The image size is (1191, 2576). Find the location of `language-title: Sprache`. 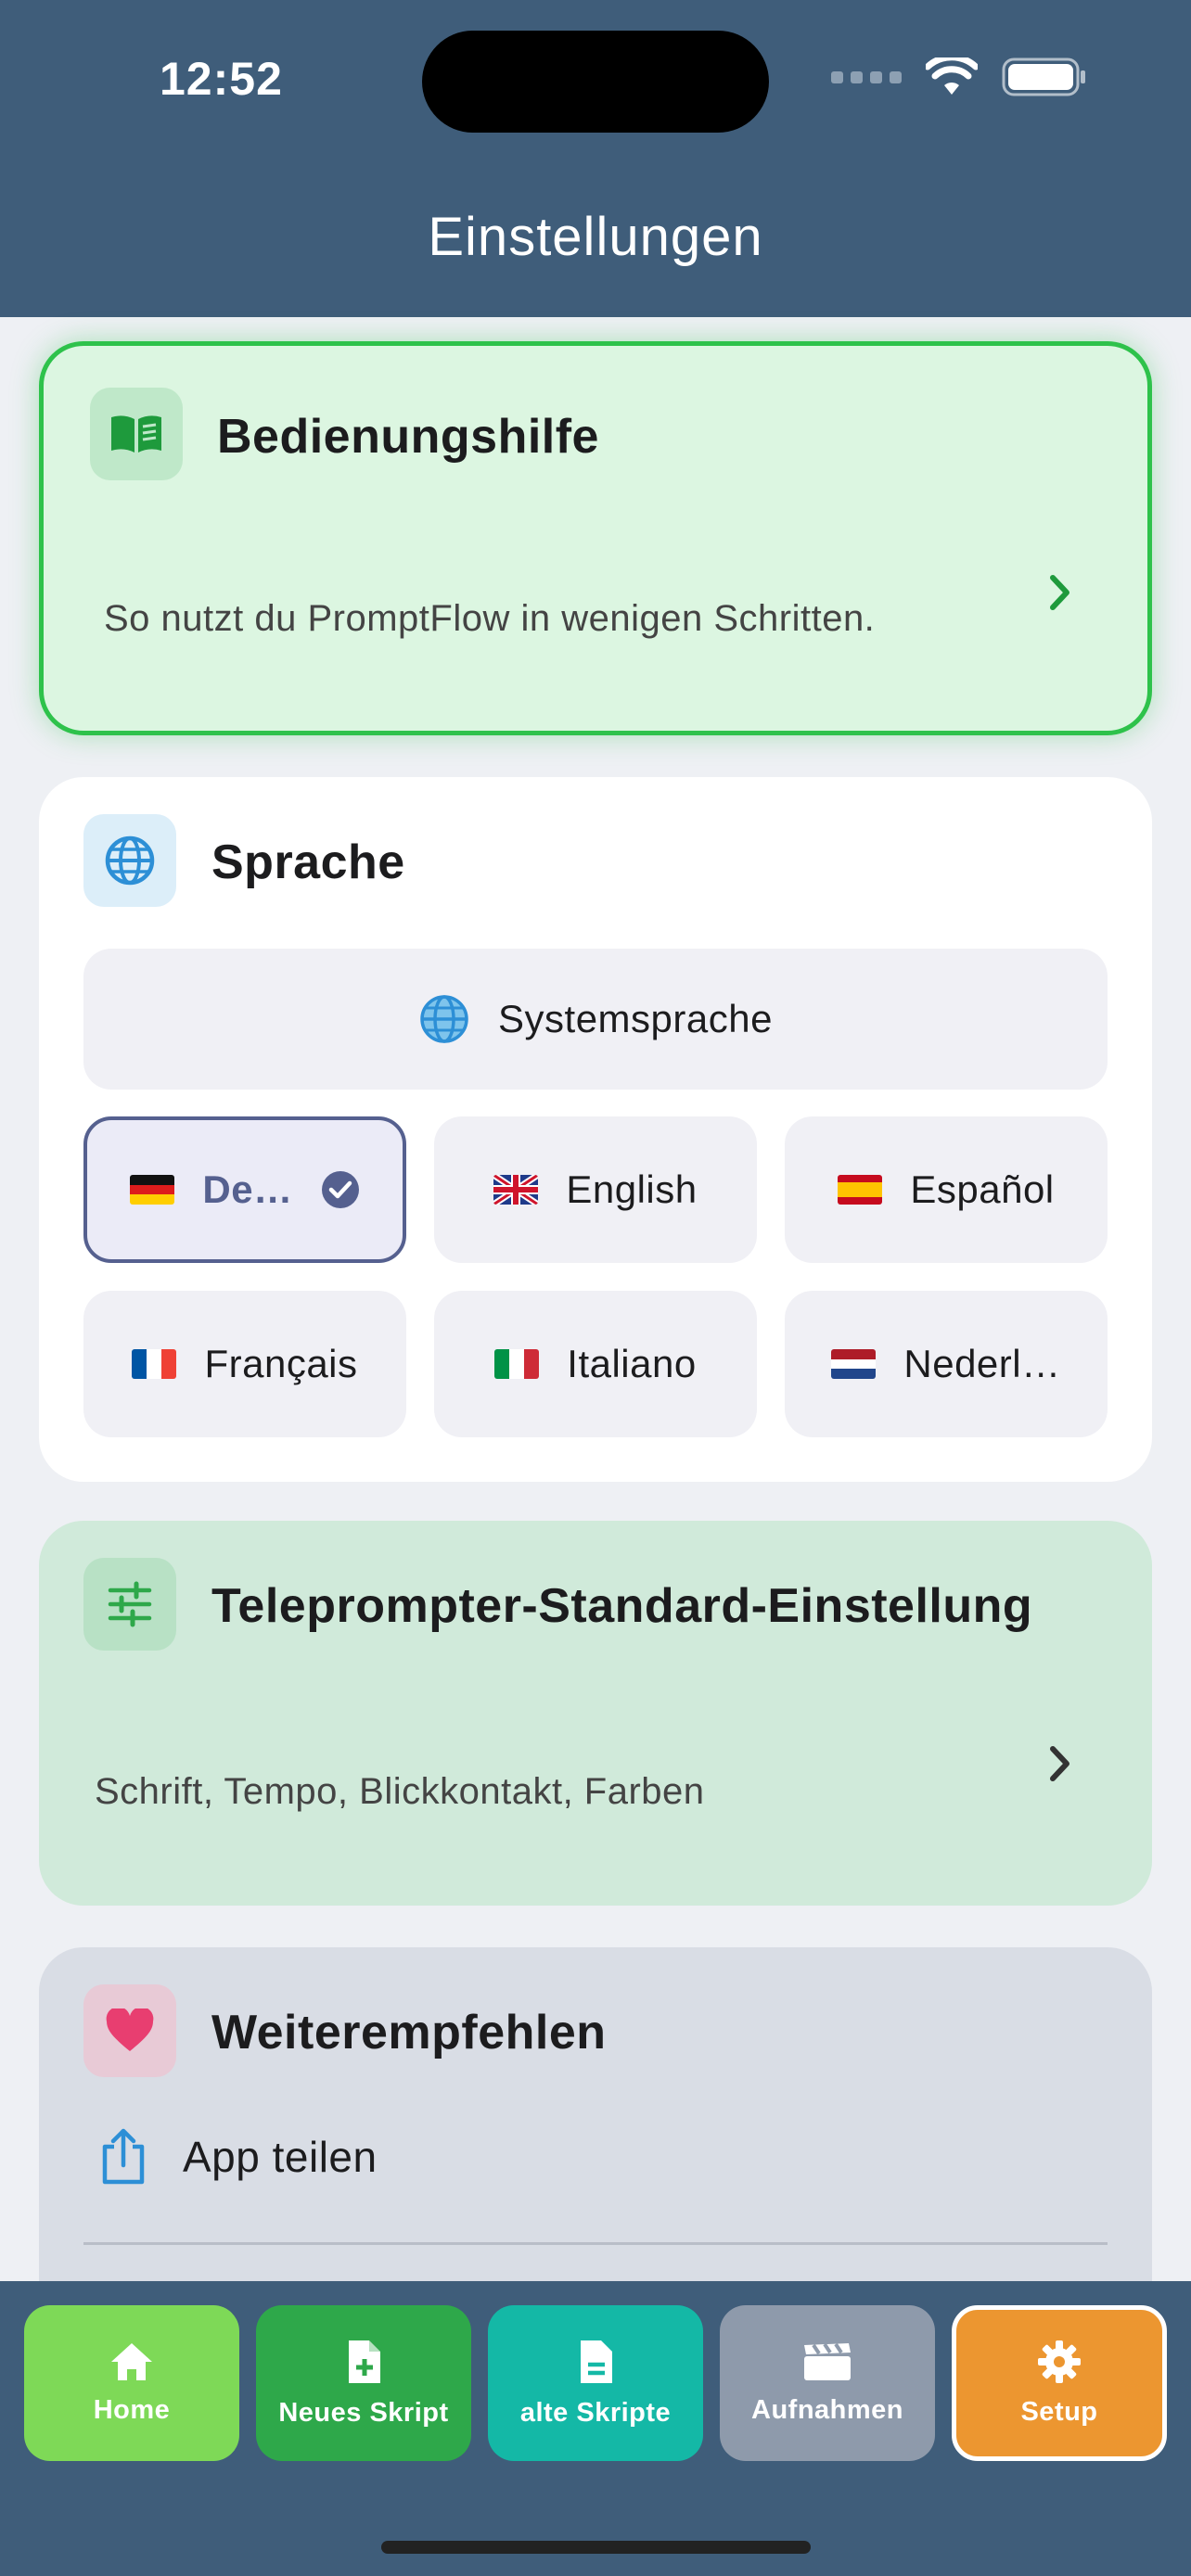

language-title: Sprache is located at coordinates (308, 862).